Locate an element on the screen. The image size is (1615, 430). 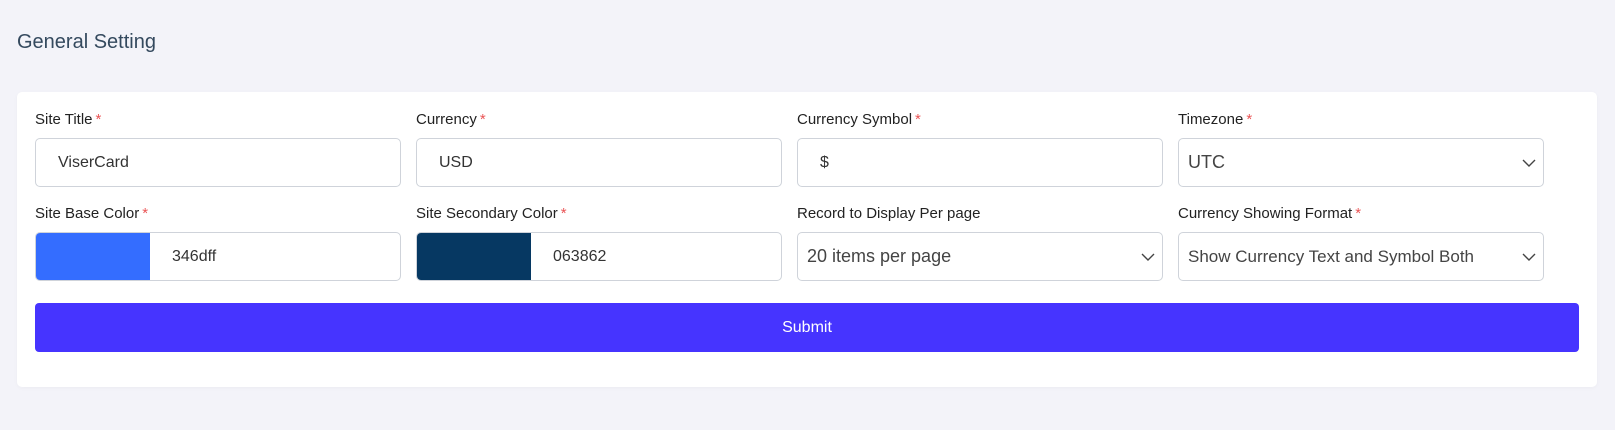
site-title-value: ViserCard is located at coordinates (93, 162).